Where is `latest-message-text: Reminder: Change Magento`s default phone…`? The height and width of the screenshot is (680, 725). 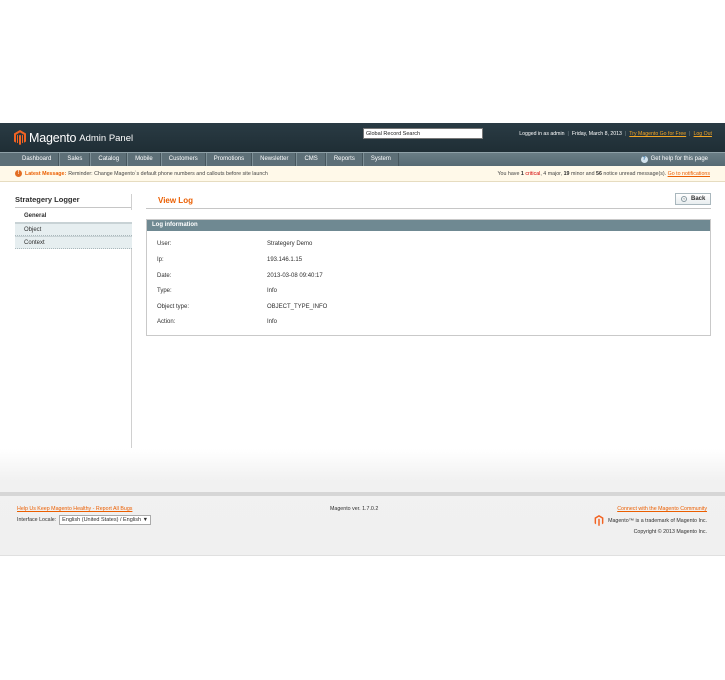
latest-message-text: Reminder: Change Magento`s default phone… is located at coordinates (168, 173).